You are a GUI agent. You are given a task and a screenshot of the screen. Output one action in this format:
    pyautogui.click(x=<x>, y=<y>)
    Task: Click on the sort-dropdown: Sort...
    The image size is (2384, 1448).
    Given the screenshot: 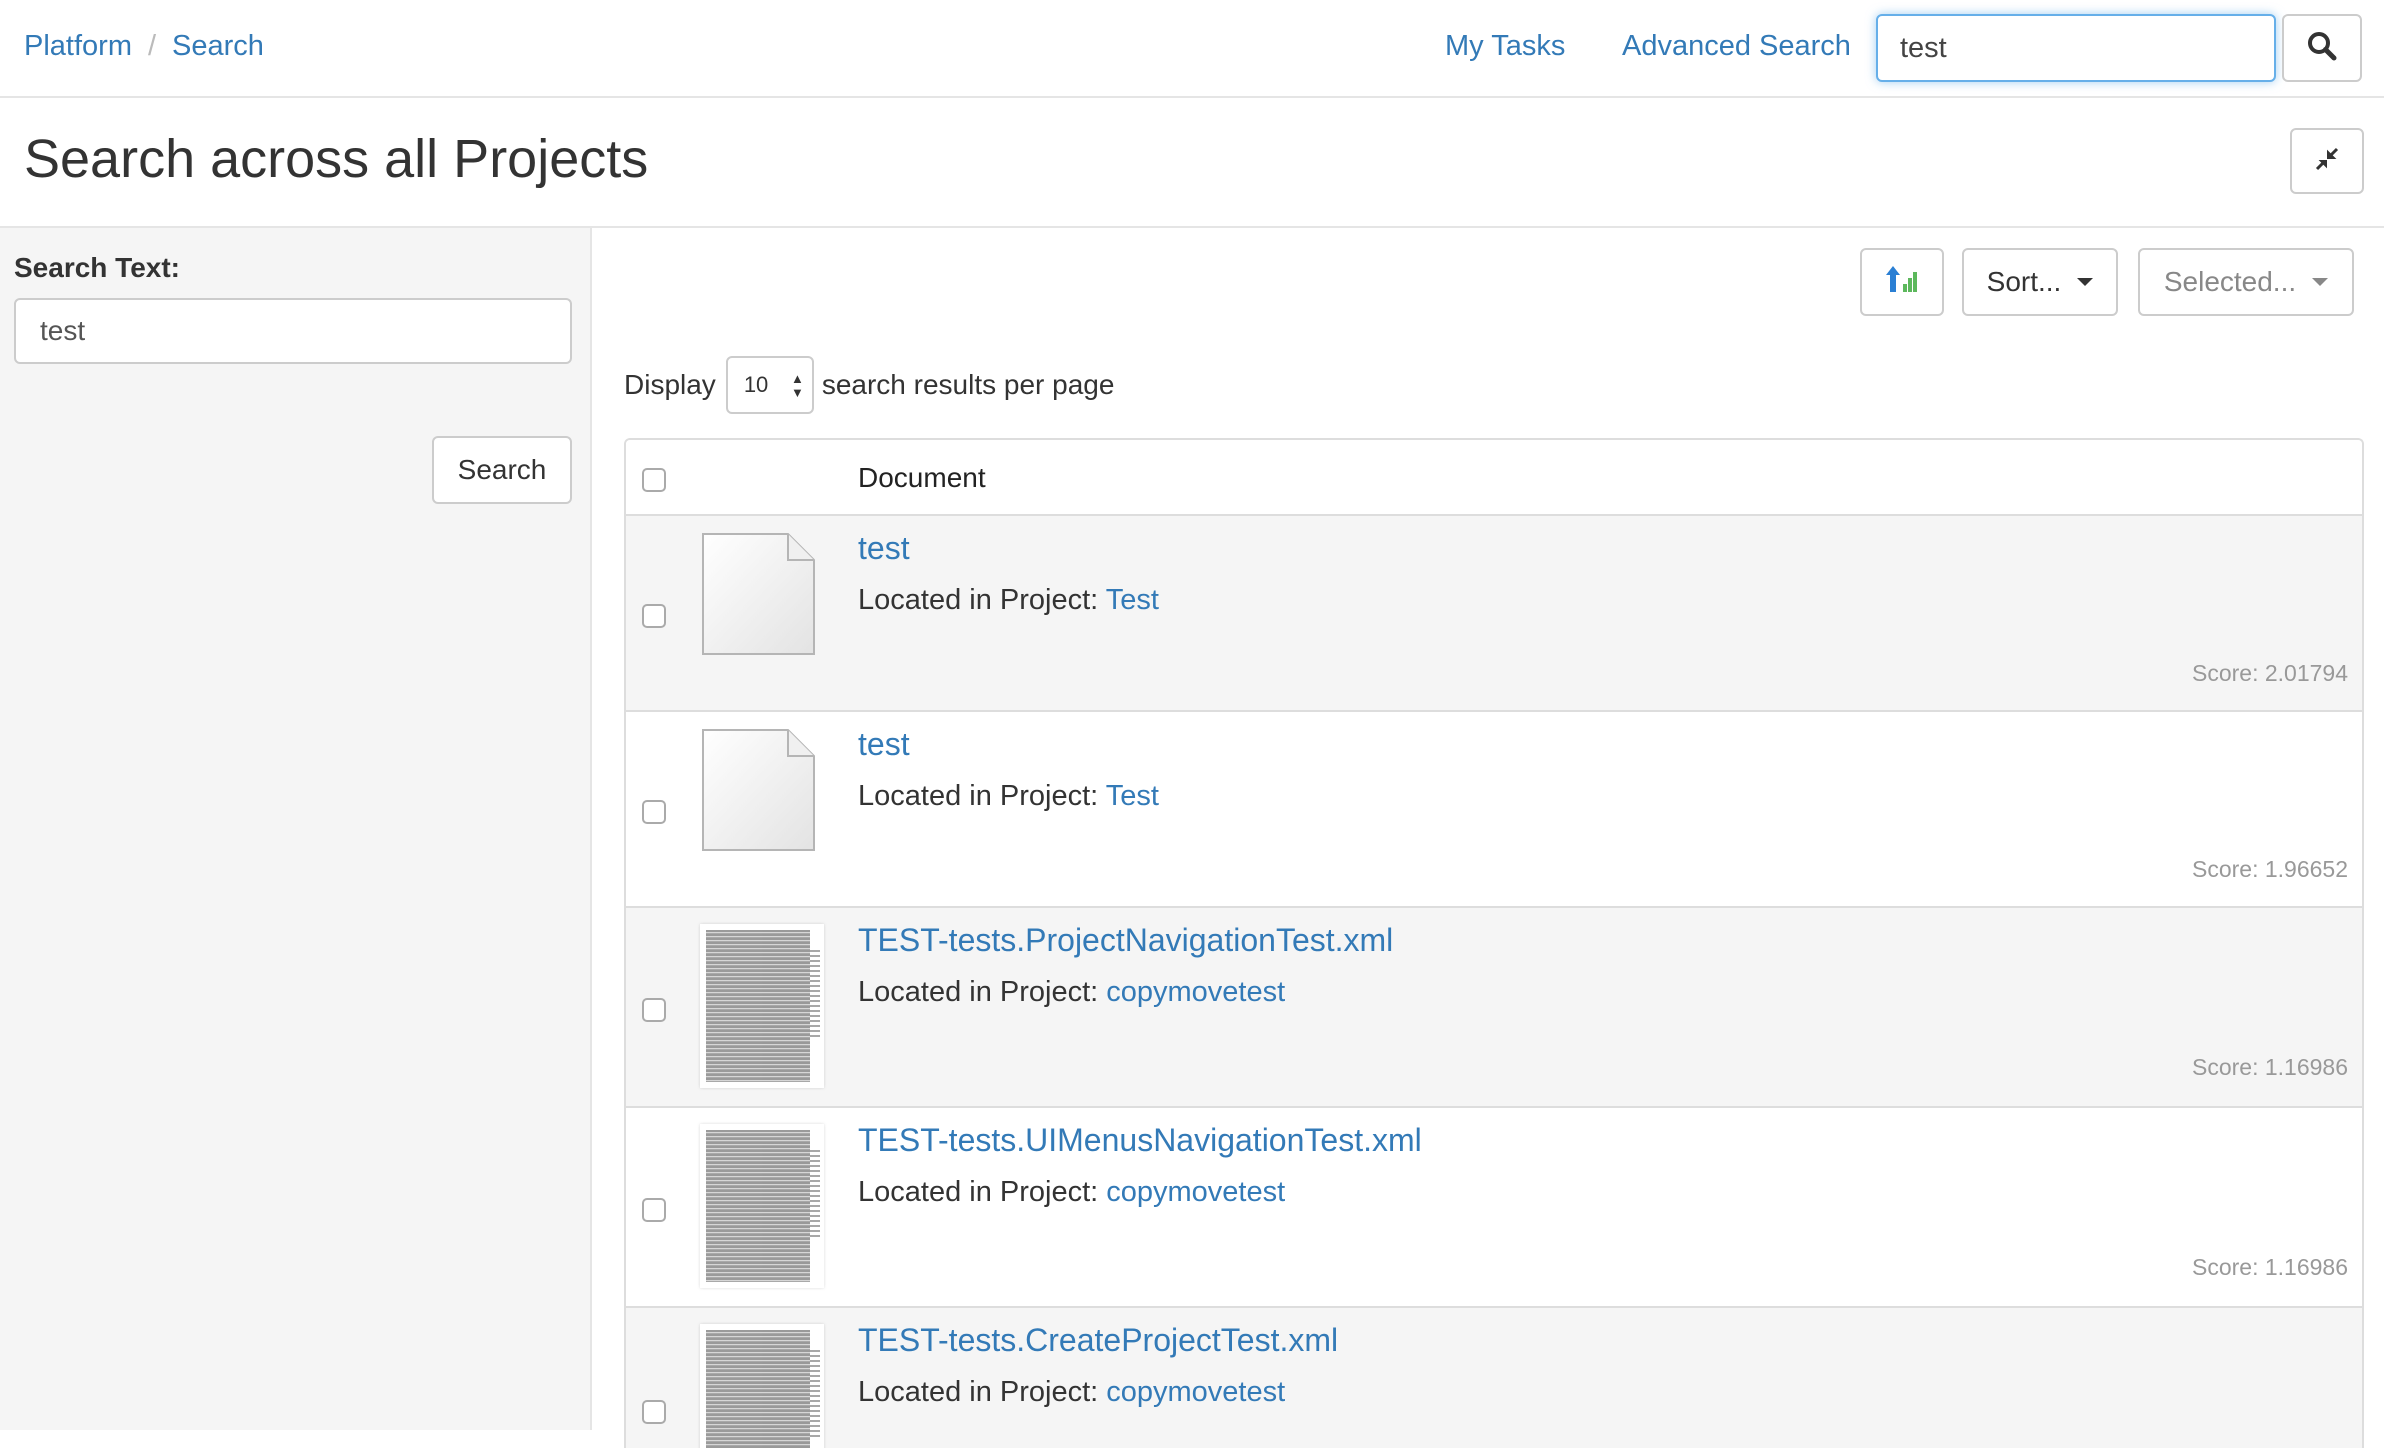 What is the action you would take?
    pyautogui.click(x=2040, y=282)
    